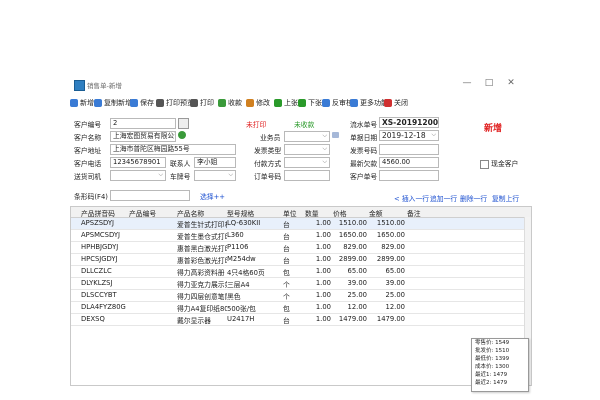 The width and height of the screenshot is (600, 400). I want to click on table-cell: 惠普黑白激光打印机, so click(202, 248).